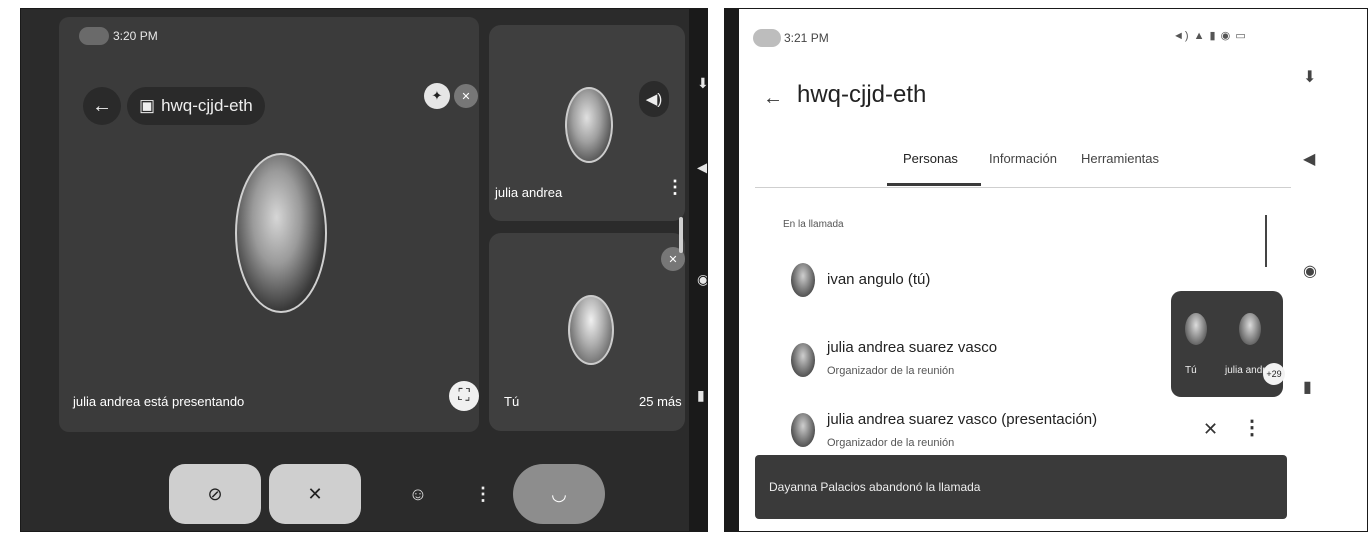 The image size is (1368, 535). What do you see at coordinates (654, 99) in the screenshot?
I see `speaker-icon: ◀)` at bounding box center [654, 99].